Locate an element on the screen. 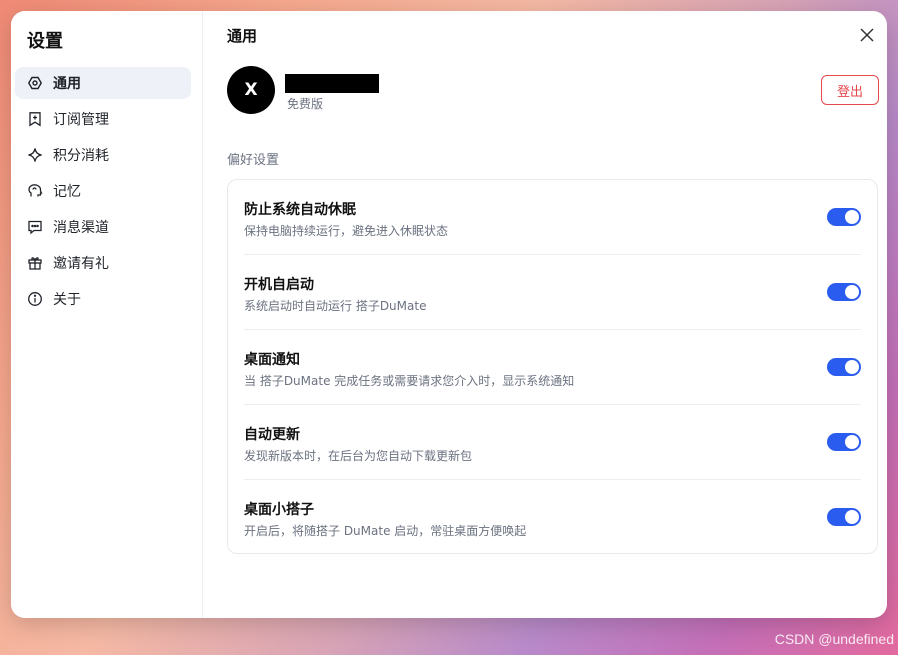 The height and width of the screenshot is (655, 898). sidebar-item-label: 通用 is located at coordinates (67, 84).